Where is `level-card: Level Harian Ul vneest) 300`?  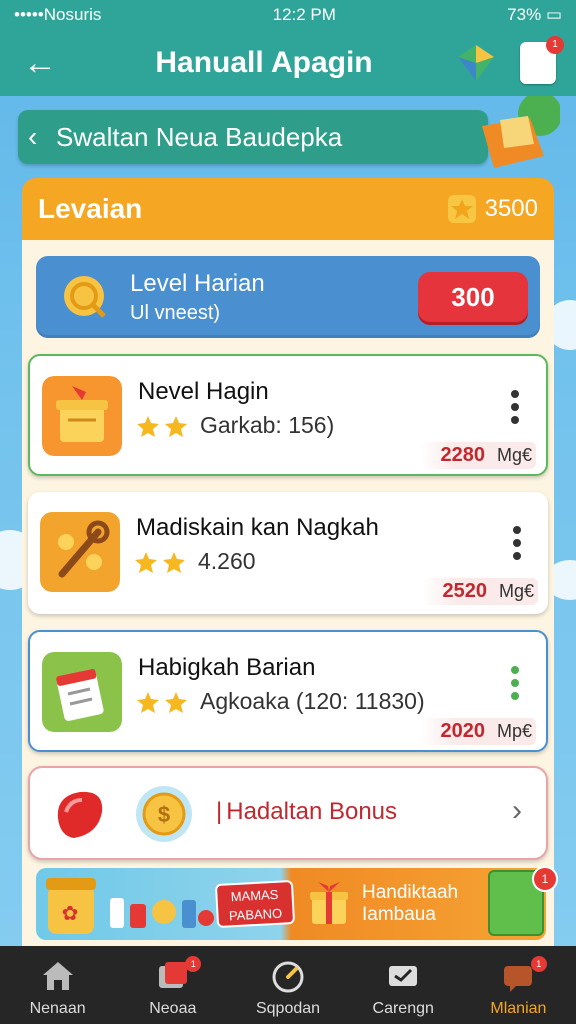
level-card: Level Harian Ul vneest) 300 is located at coordinates (288, 297).